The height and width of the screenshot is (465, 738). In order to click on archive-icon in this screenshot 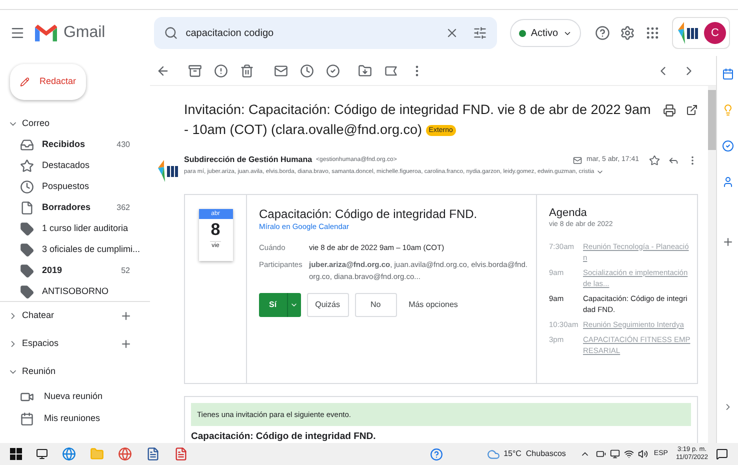, I will do `click(195, 71)`.